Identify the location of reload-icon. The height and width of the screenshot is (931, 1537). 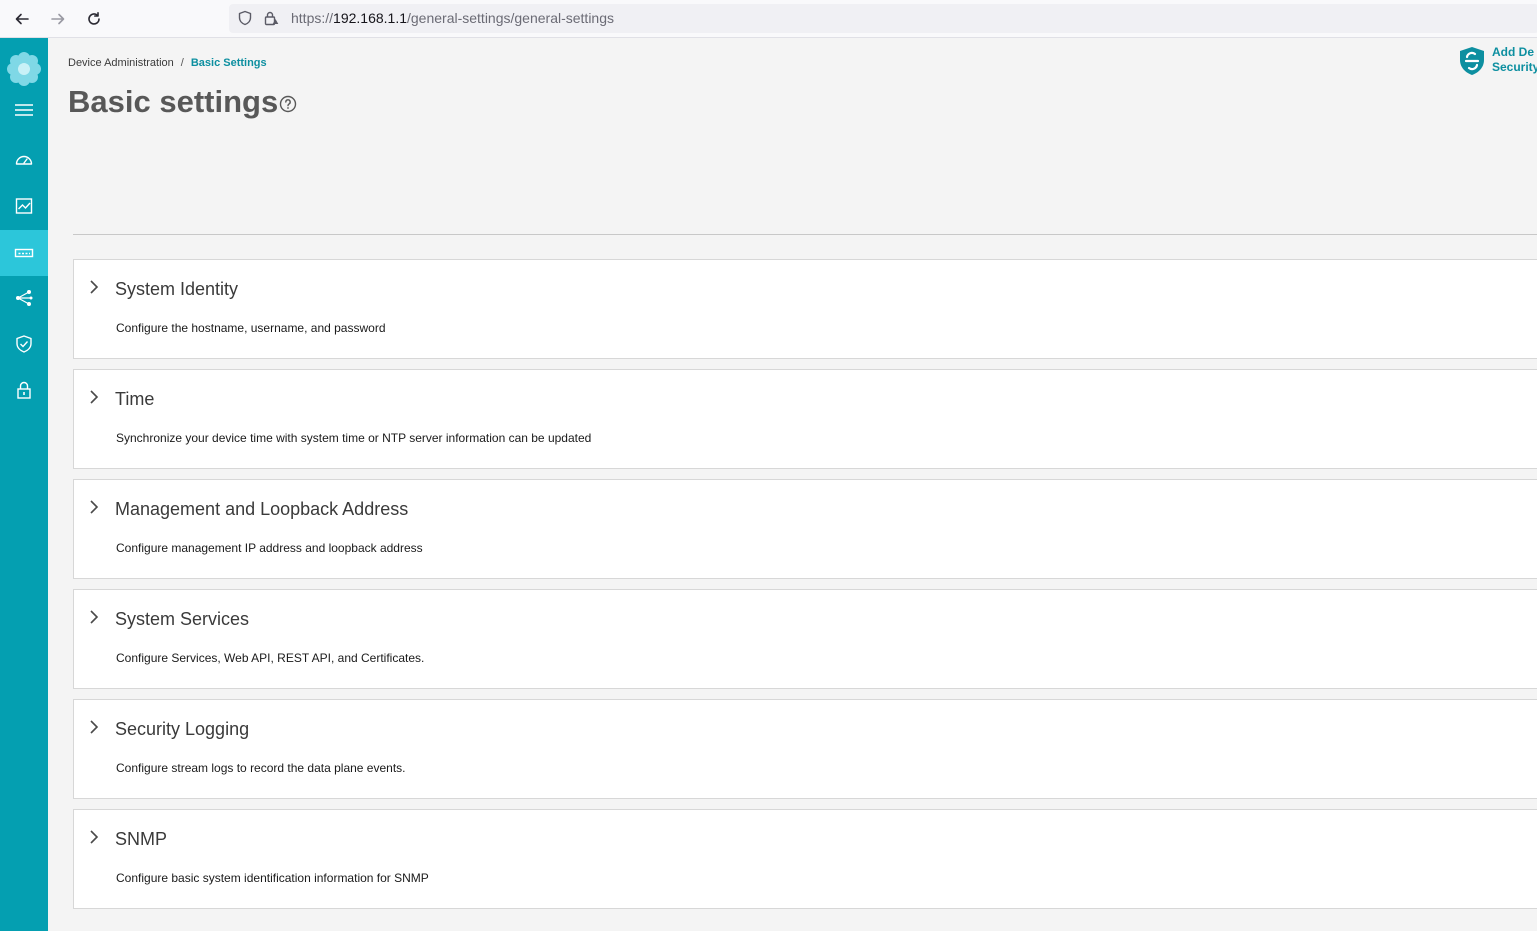
(94, 18).